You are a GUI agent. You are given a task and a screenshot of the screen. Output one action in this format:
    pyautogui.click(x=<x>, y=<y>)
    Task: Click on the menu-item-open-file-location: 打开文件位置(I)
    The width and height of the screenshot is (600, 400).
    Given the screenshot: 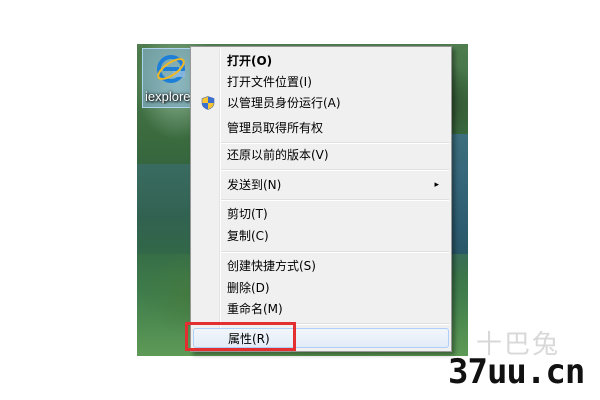 What is the action you would take?
    pyautogui.click(x=321, y=82)
    